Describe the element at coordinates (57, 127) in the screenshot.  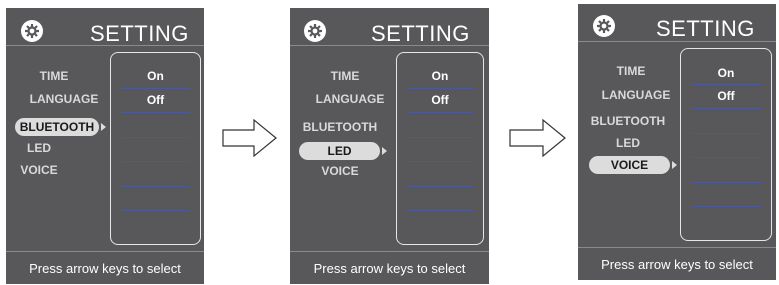
I see `menu-item-bluetooth-selected: BLUETOOTH` at that location.